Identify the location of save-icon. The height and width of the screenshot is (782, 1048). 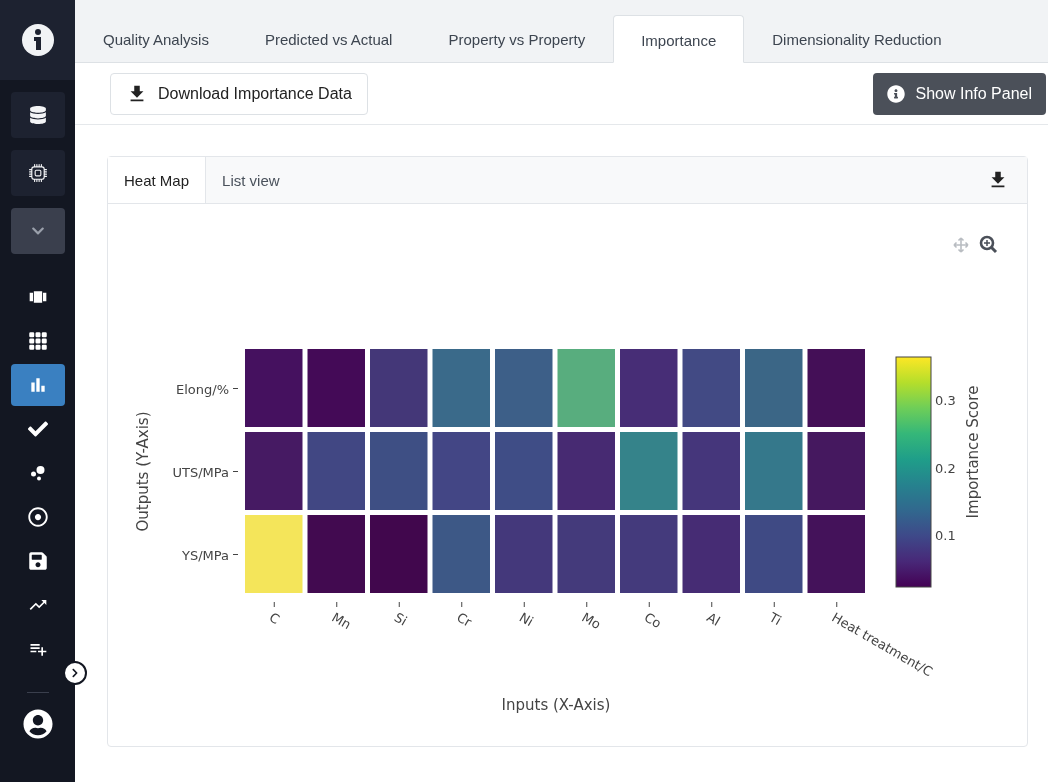
(37, 561).